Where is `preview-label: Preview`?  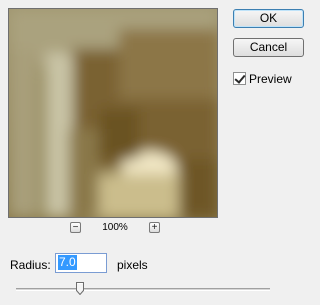
preview-label: Preview is located at coordinates (270, 79).